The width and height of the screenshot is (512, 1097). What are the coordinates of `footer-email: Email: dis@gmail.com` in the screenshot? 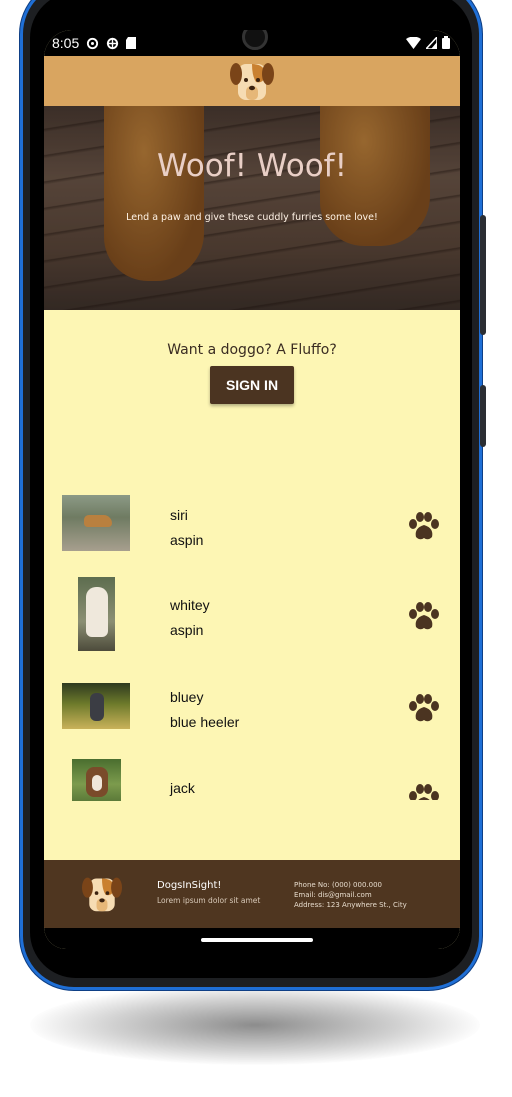 It's located at (350, 895).